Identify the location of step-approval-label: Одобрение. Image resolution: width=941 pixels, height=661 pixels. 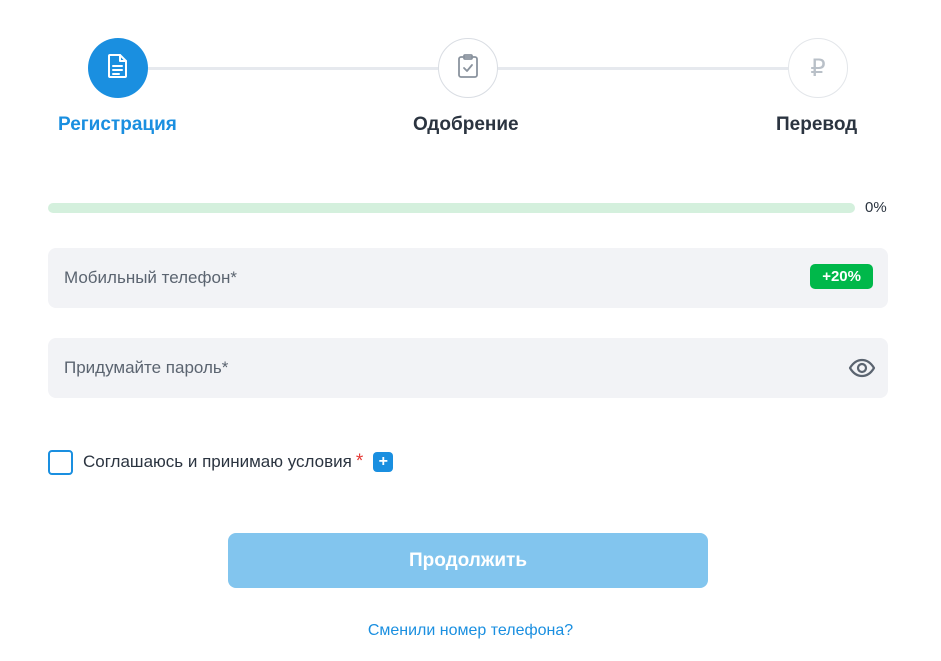
(466, 124).